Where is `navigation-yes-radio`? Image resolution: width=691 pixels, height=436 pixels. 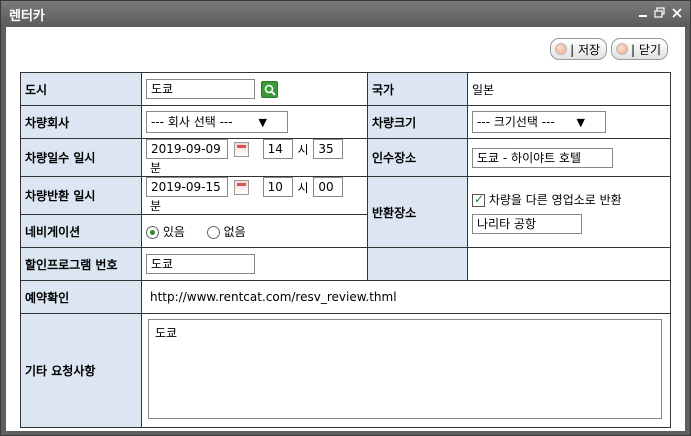
navigation-yes-radio is located at coordinates (152, 232).